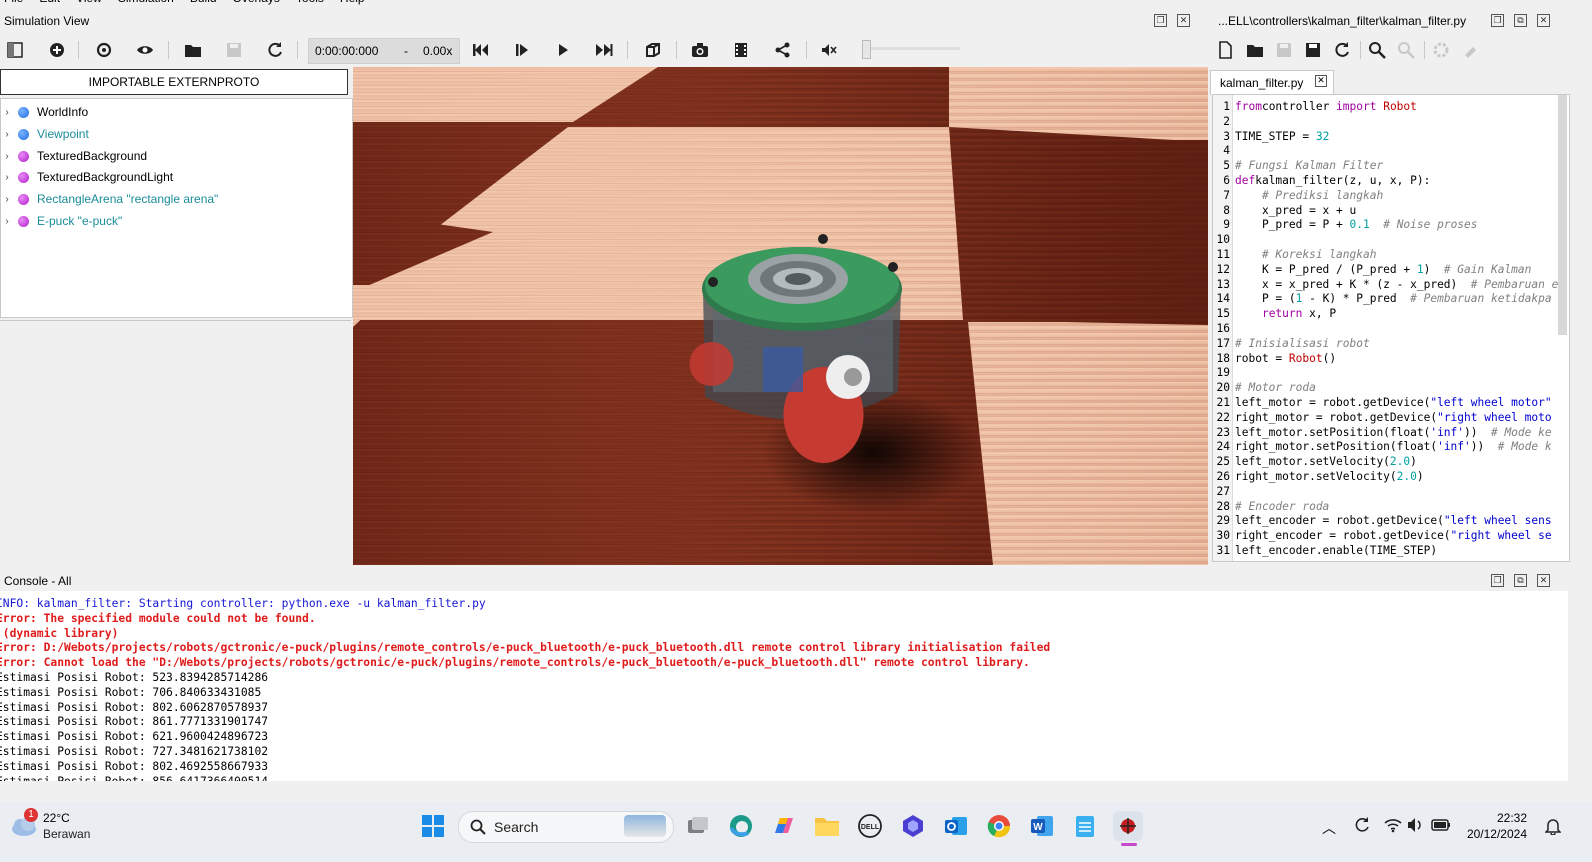 This screenshot has height=862, width=1592. What do you see at coordinates (1128, 826) in the screenshot?
I see `webots-icon` at bounding box center [1128, 826].